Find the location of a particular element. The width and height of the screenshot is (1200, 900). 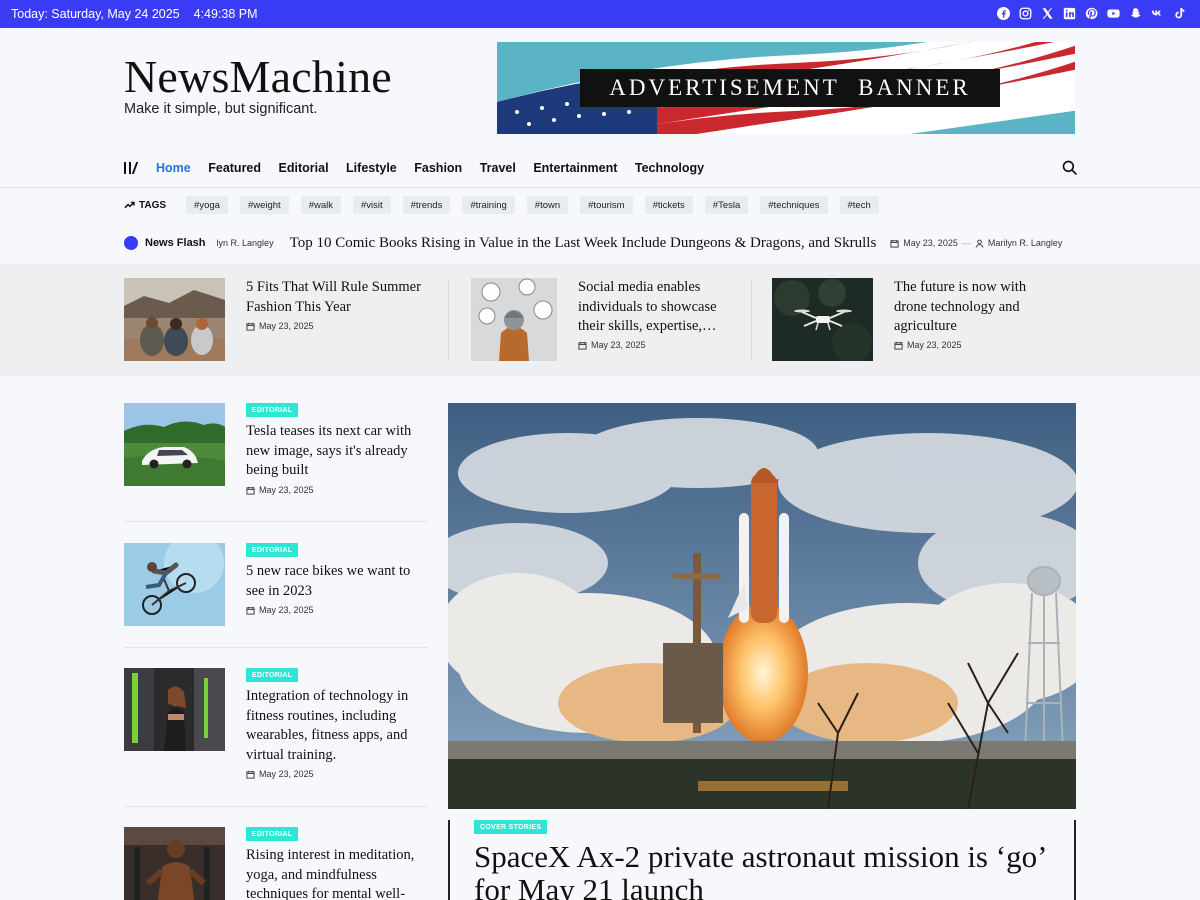

instagram-icon is located at coordinates (1025, 13).